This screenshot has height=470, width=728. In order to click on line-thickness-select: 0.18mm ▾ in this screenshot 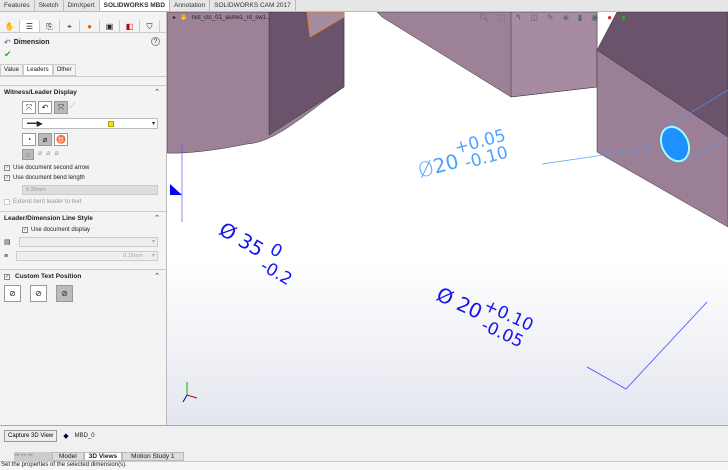, I will do `click(87, 256)`.